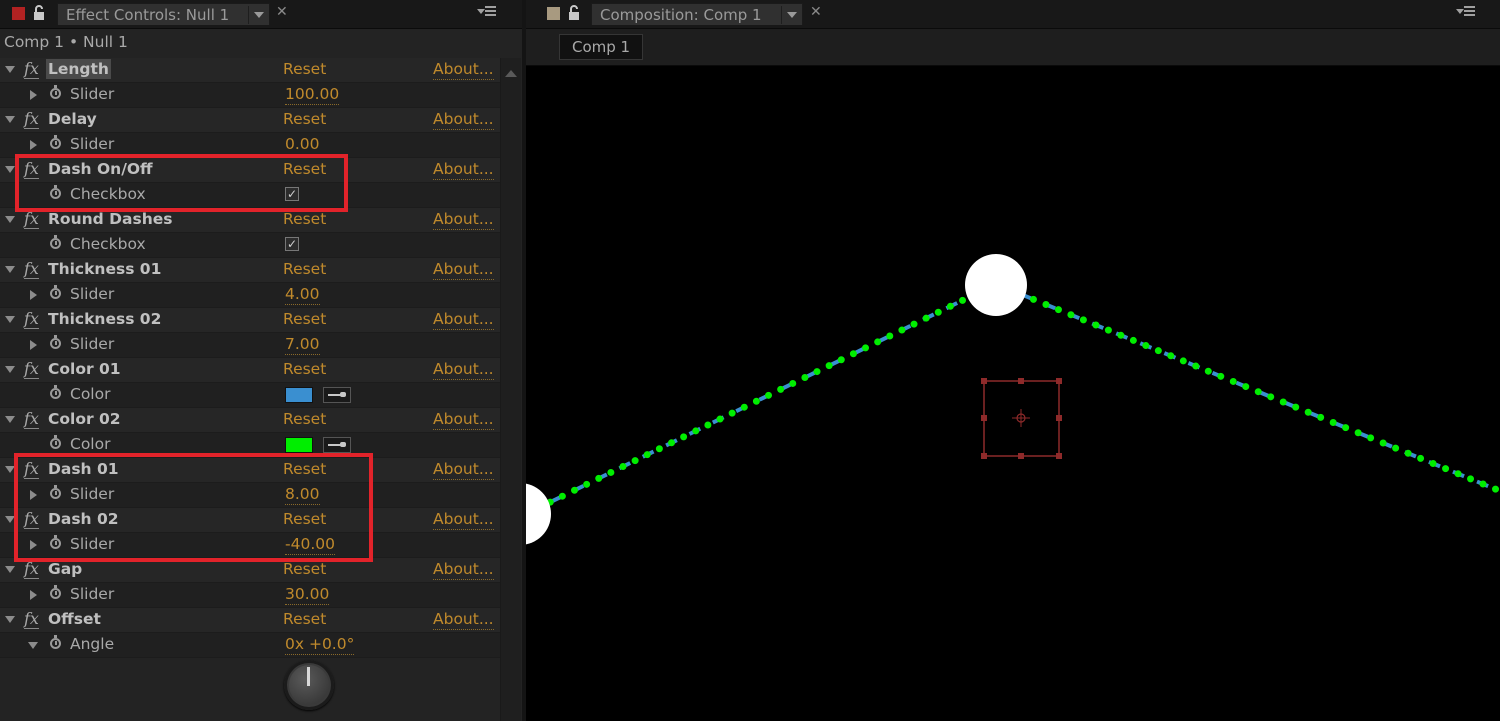 Image resolution: width=1500 pixels, height=721 pixels. What do you see at coordinates (74, 619) in the screenshot?
I see `effect-name: Offset` at bounding box center [74, 619].